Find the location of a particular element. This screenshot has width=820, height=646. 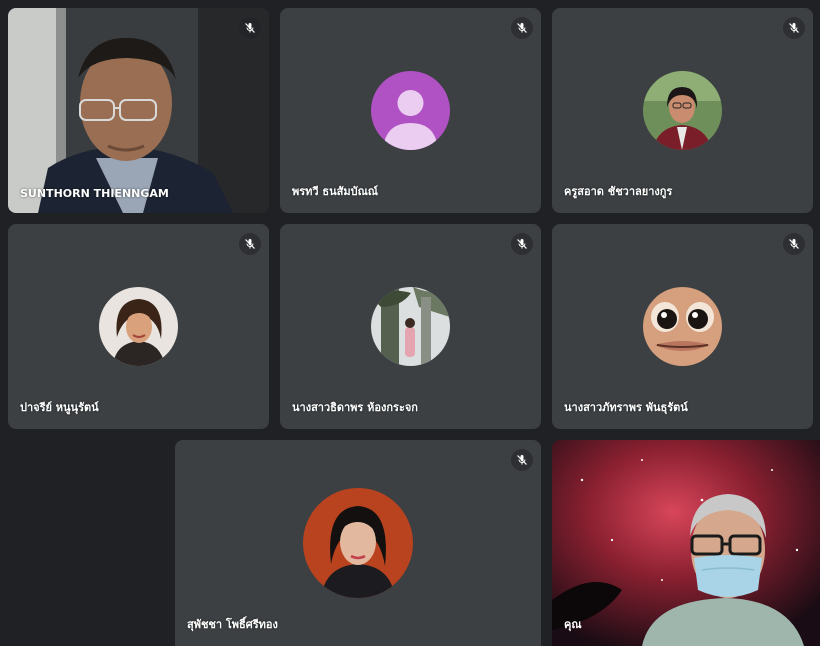

participant-tile-phattraporn: นางสาวภัทราพร พันธุรัตน์ is located at coordinates (682, 326).